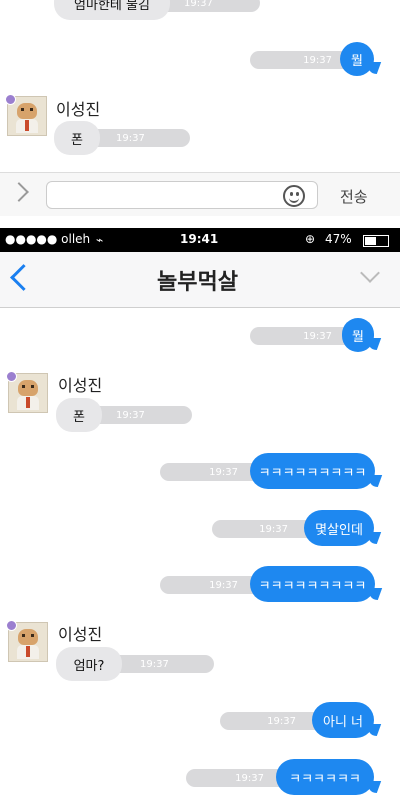 This screenshot has height=800, width=400. I want to click on status-bar: ●●●●● olleh ⌁ 19:41 ⊕ 47%, so click(200, 240).